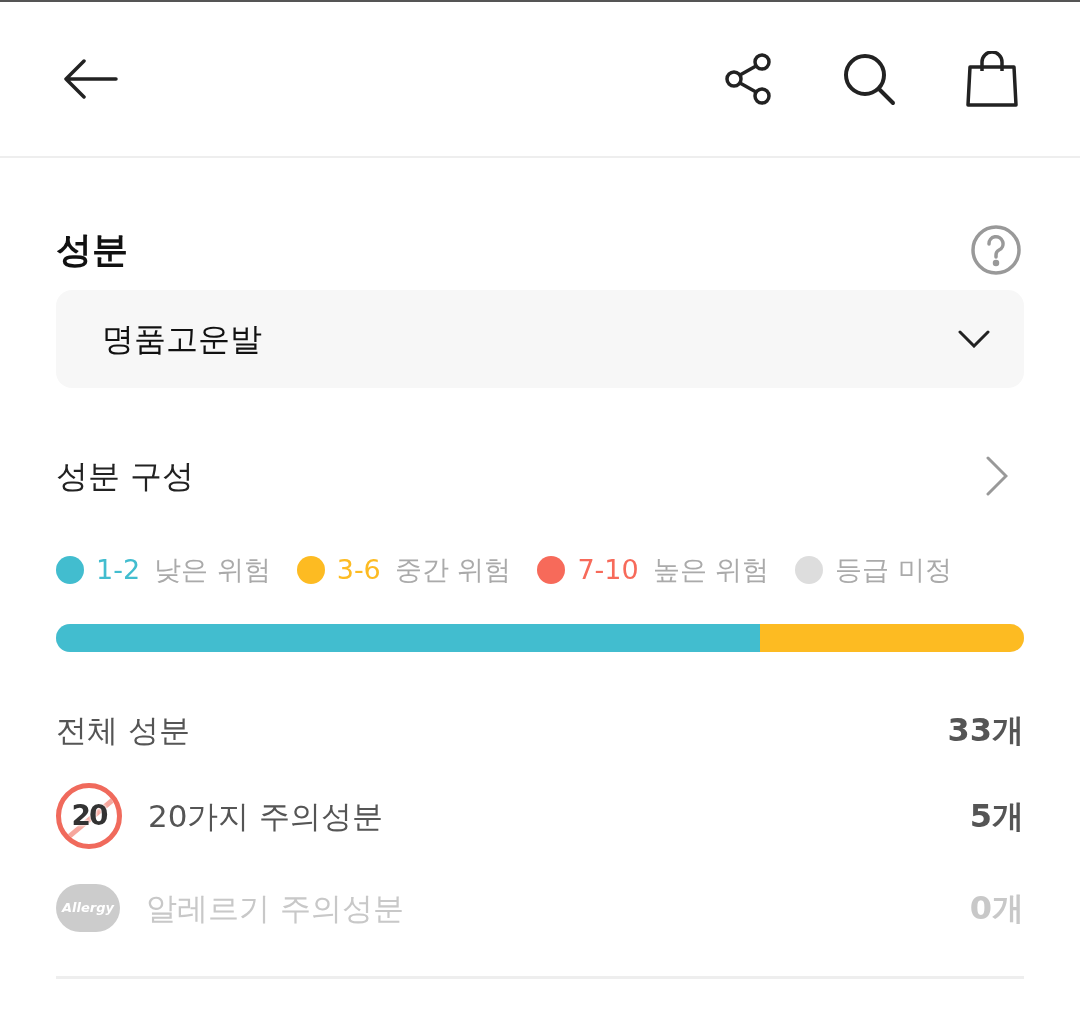 The image size is (1080, 1017). What do you see at coordinates (893, 569) in the screenshot?
I see `legend-label: 등급 미정` at bounding box center [893, 569].